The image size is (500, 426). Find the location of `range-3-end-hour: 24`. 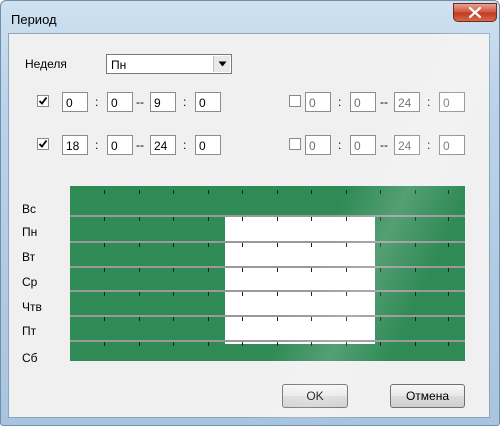

range-3-end-hour: 24 is located at coordinates (163, 145).